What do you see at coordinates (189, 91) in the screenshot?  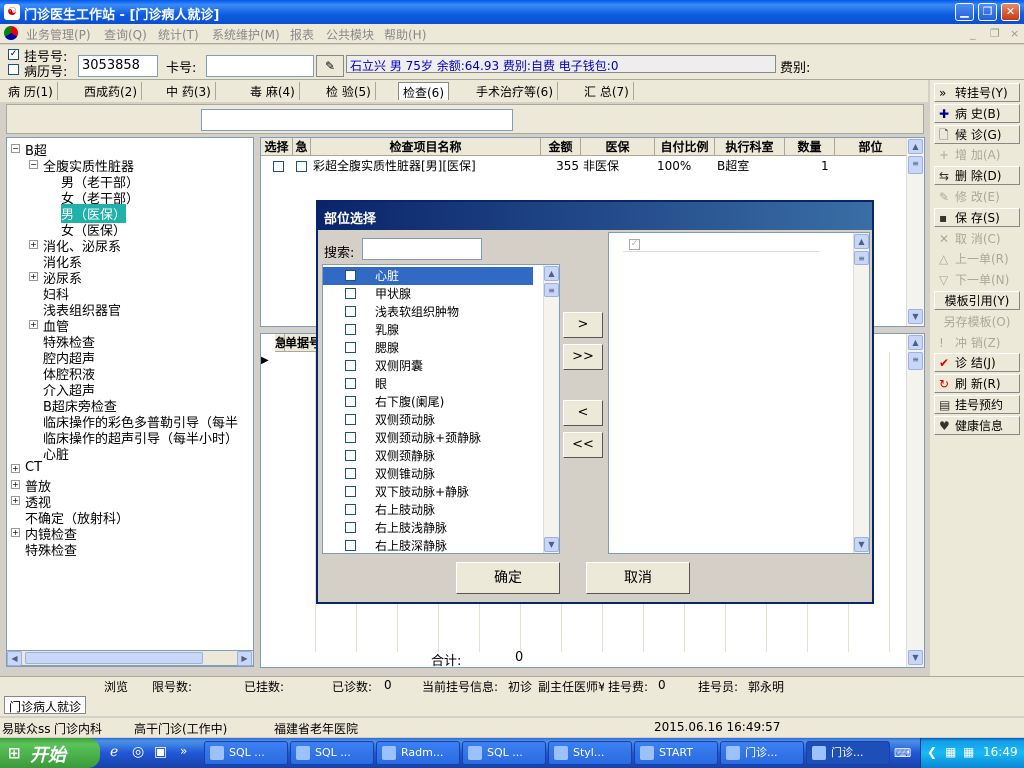 I see `tab-chinese-medicine: 中 药(3)` at bounding box center [189, 91].